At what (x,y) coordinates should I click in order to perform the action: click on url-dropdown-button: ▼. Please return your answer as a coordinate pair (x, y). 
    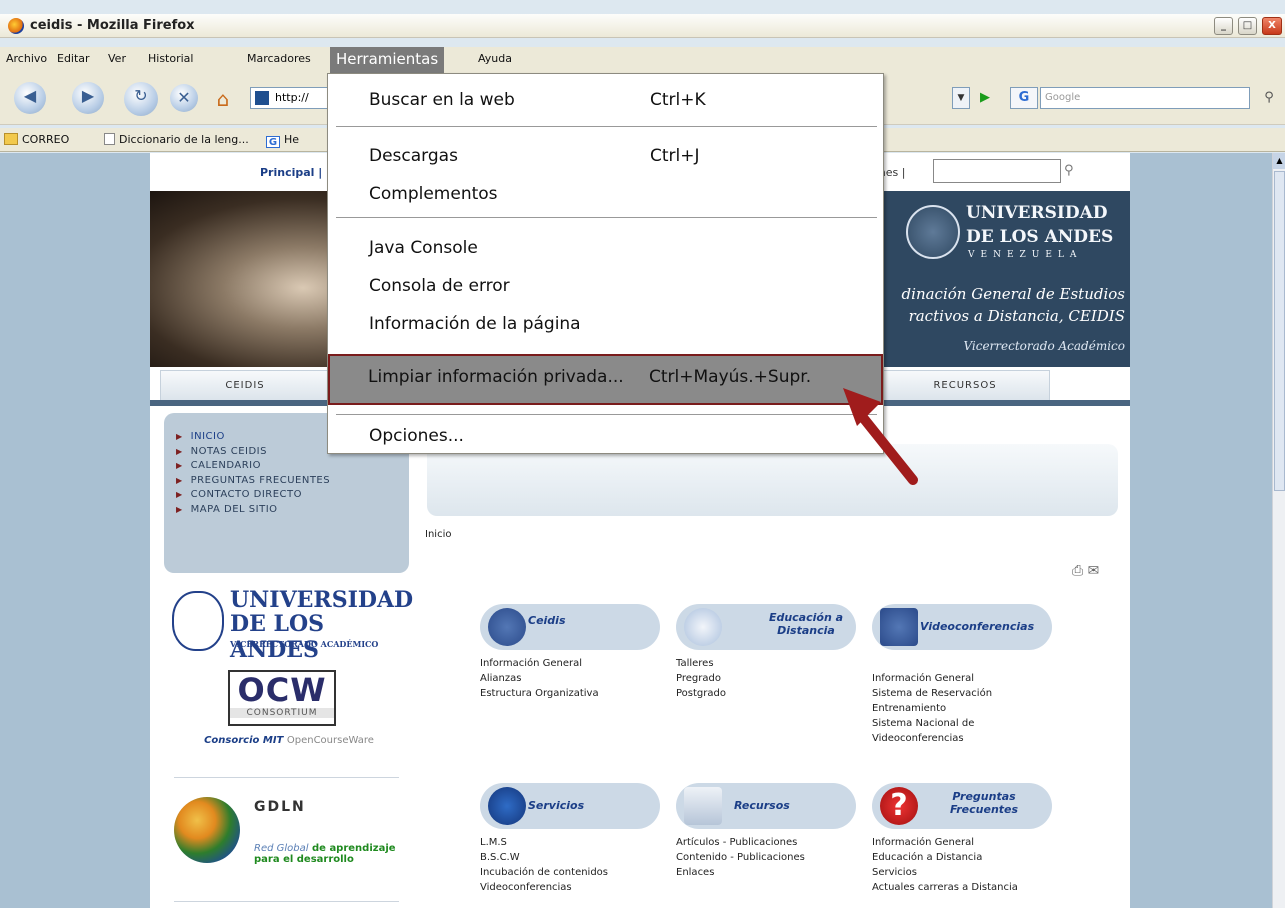
    Looking at the image, I should click on (961, 98).